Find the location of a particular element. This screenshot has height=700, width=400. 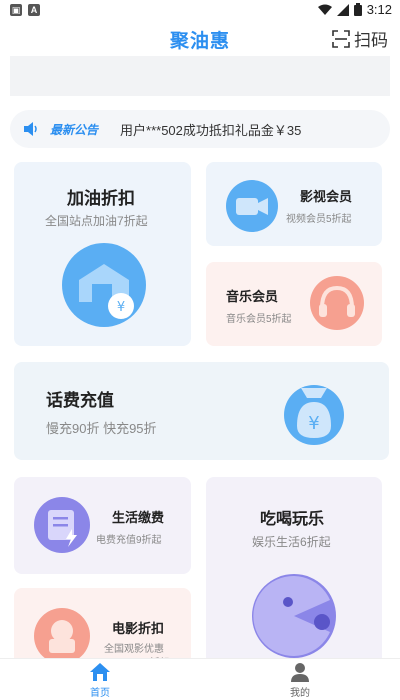

card-title: 吃喝玩乐 is located at coordinates (292, 519).